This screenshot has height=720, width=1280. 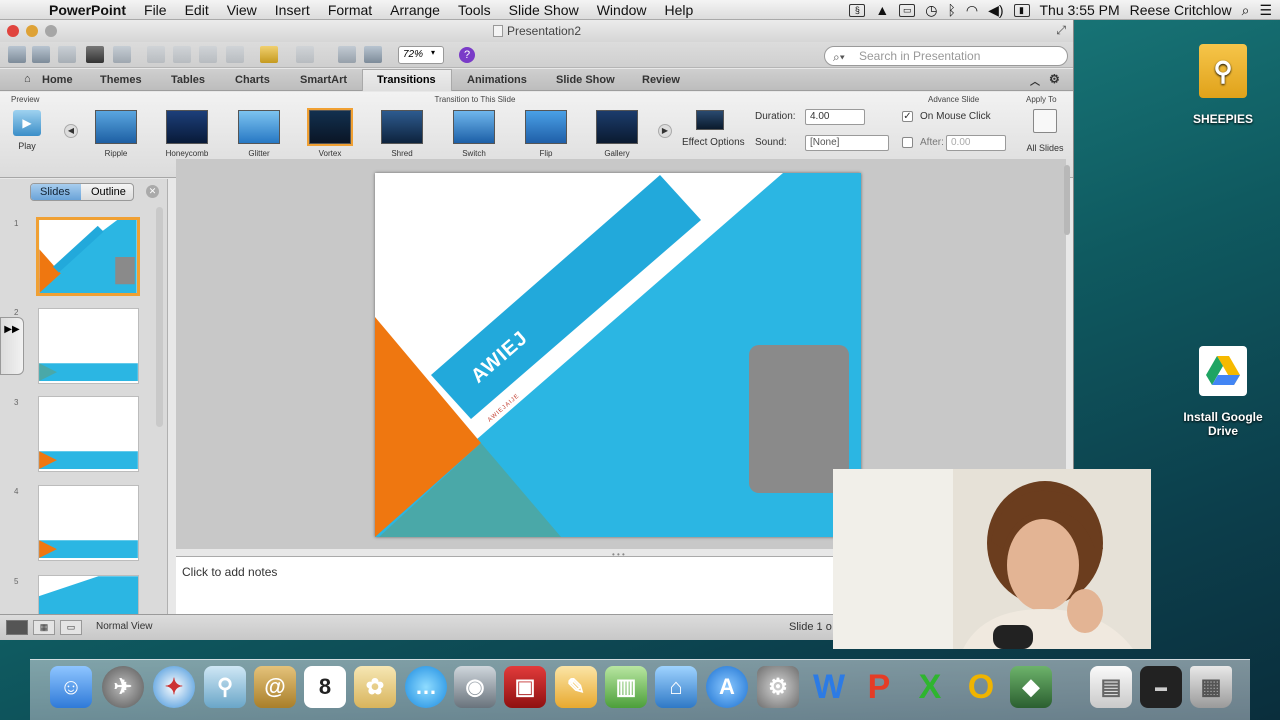 I want to click on contacts-icon: @, so click(x=275, y=687).